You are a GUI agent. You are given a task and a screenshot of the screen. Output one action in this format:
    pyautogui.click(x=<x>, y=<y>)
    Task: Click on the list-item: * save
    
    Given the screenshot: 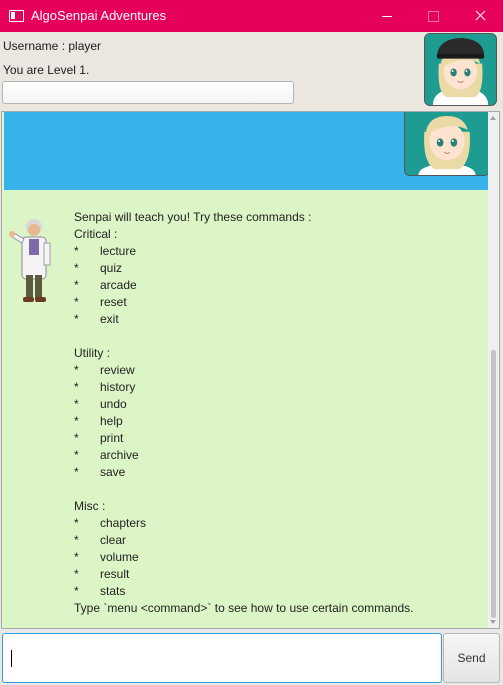 What is the action you would take?
    pyautogui.click(x=100, y=472)
    